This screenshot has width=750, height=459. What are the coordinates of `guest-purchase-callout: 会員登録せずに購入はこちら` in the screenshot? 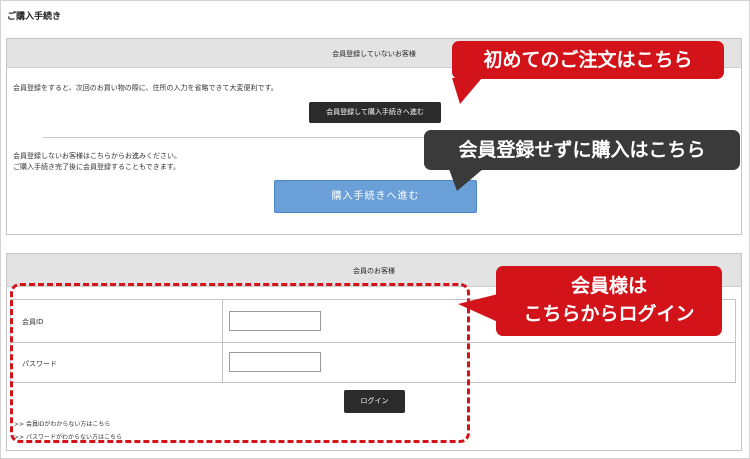 It's located at (582, 150).